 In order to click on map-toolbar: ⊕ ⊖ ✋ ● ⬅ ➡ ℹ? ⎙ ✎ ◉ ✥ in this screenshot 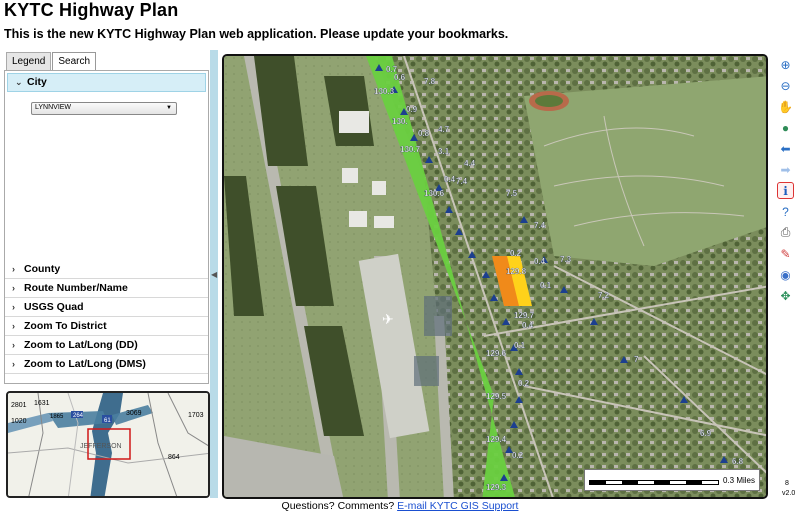, I will do `click(787, 182)`.